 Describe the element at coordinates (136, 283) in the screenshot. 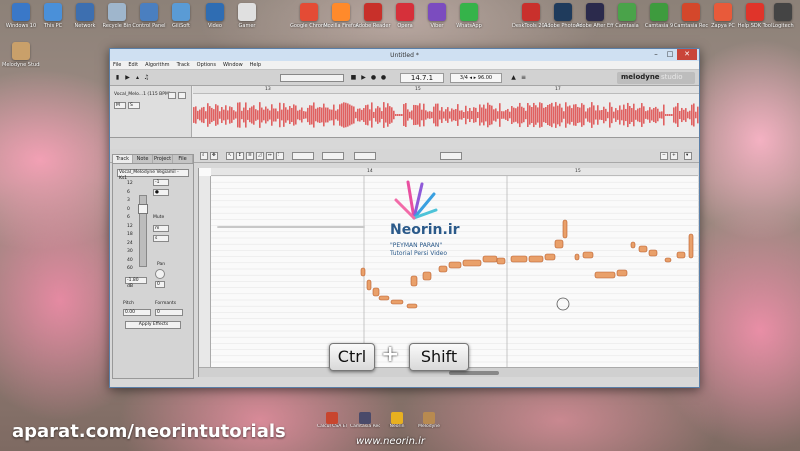

I see `gain-value-field: -1.80 dB` at that location.